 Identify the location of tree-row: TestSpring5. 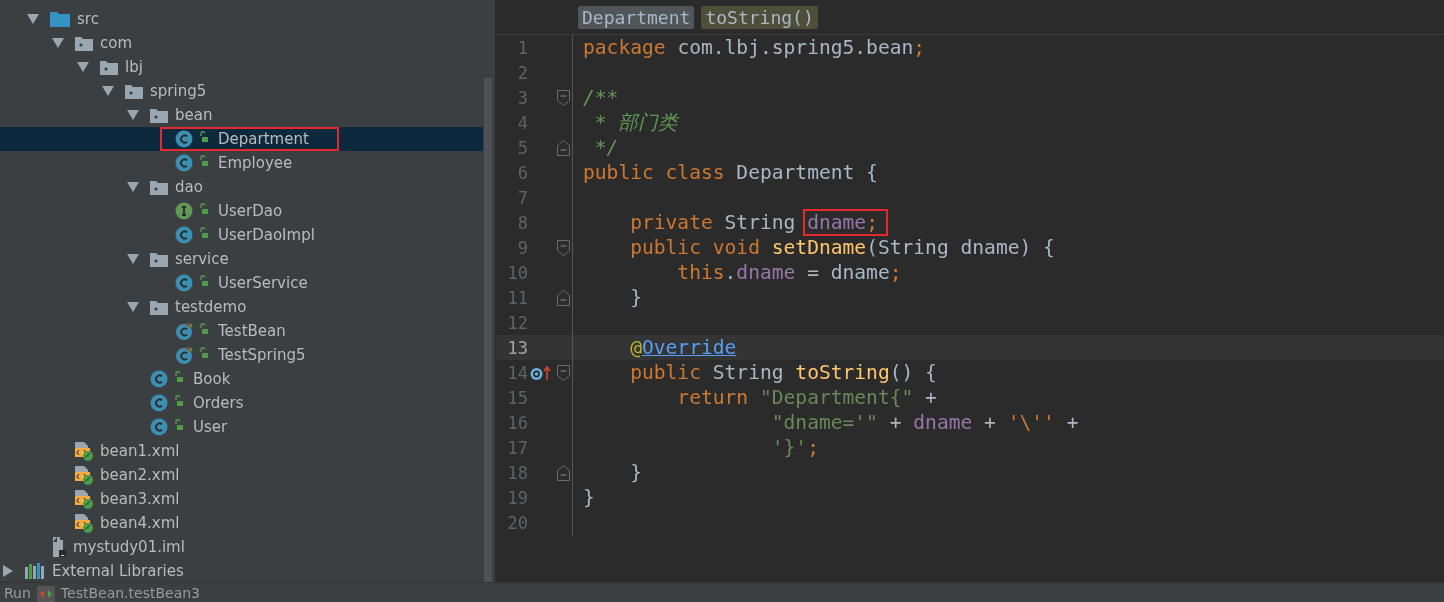
(247, 355).